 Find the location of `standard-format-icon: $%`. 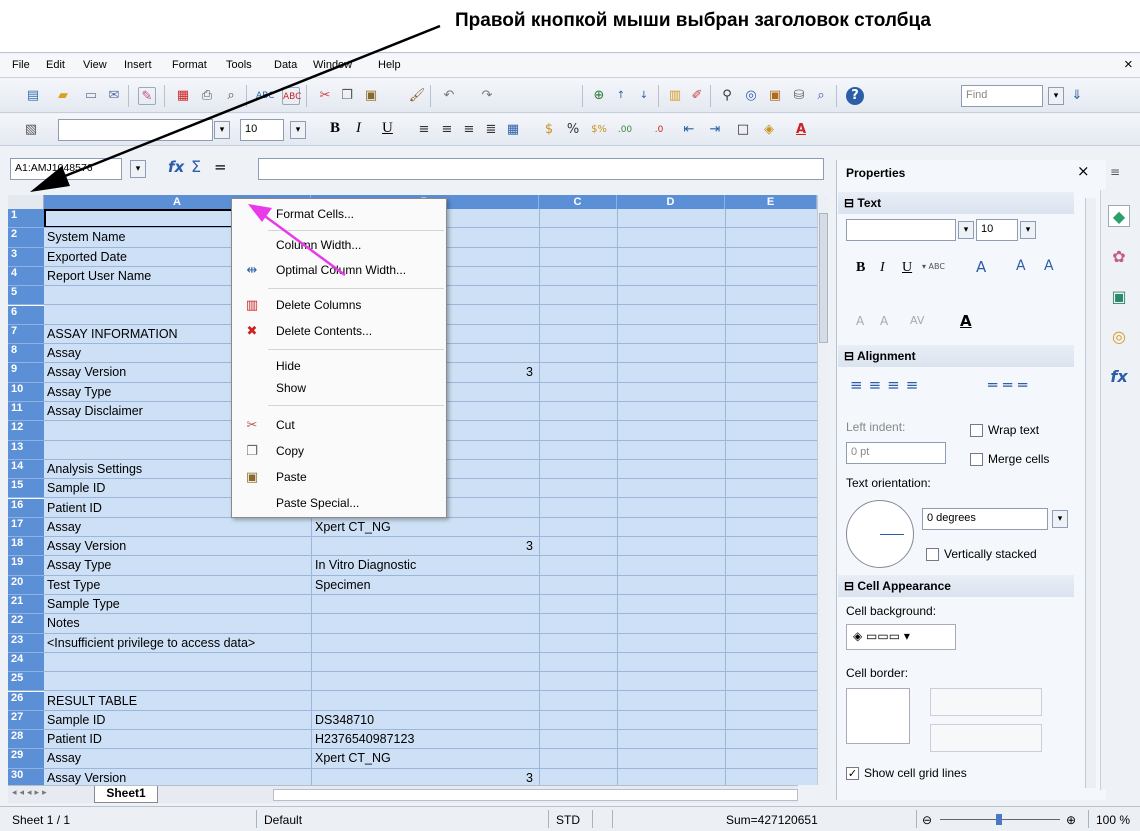

standard-format-icon: $% is located at coordinates (599, 130).